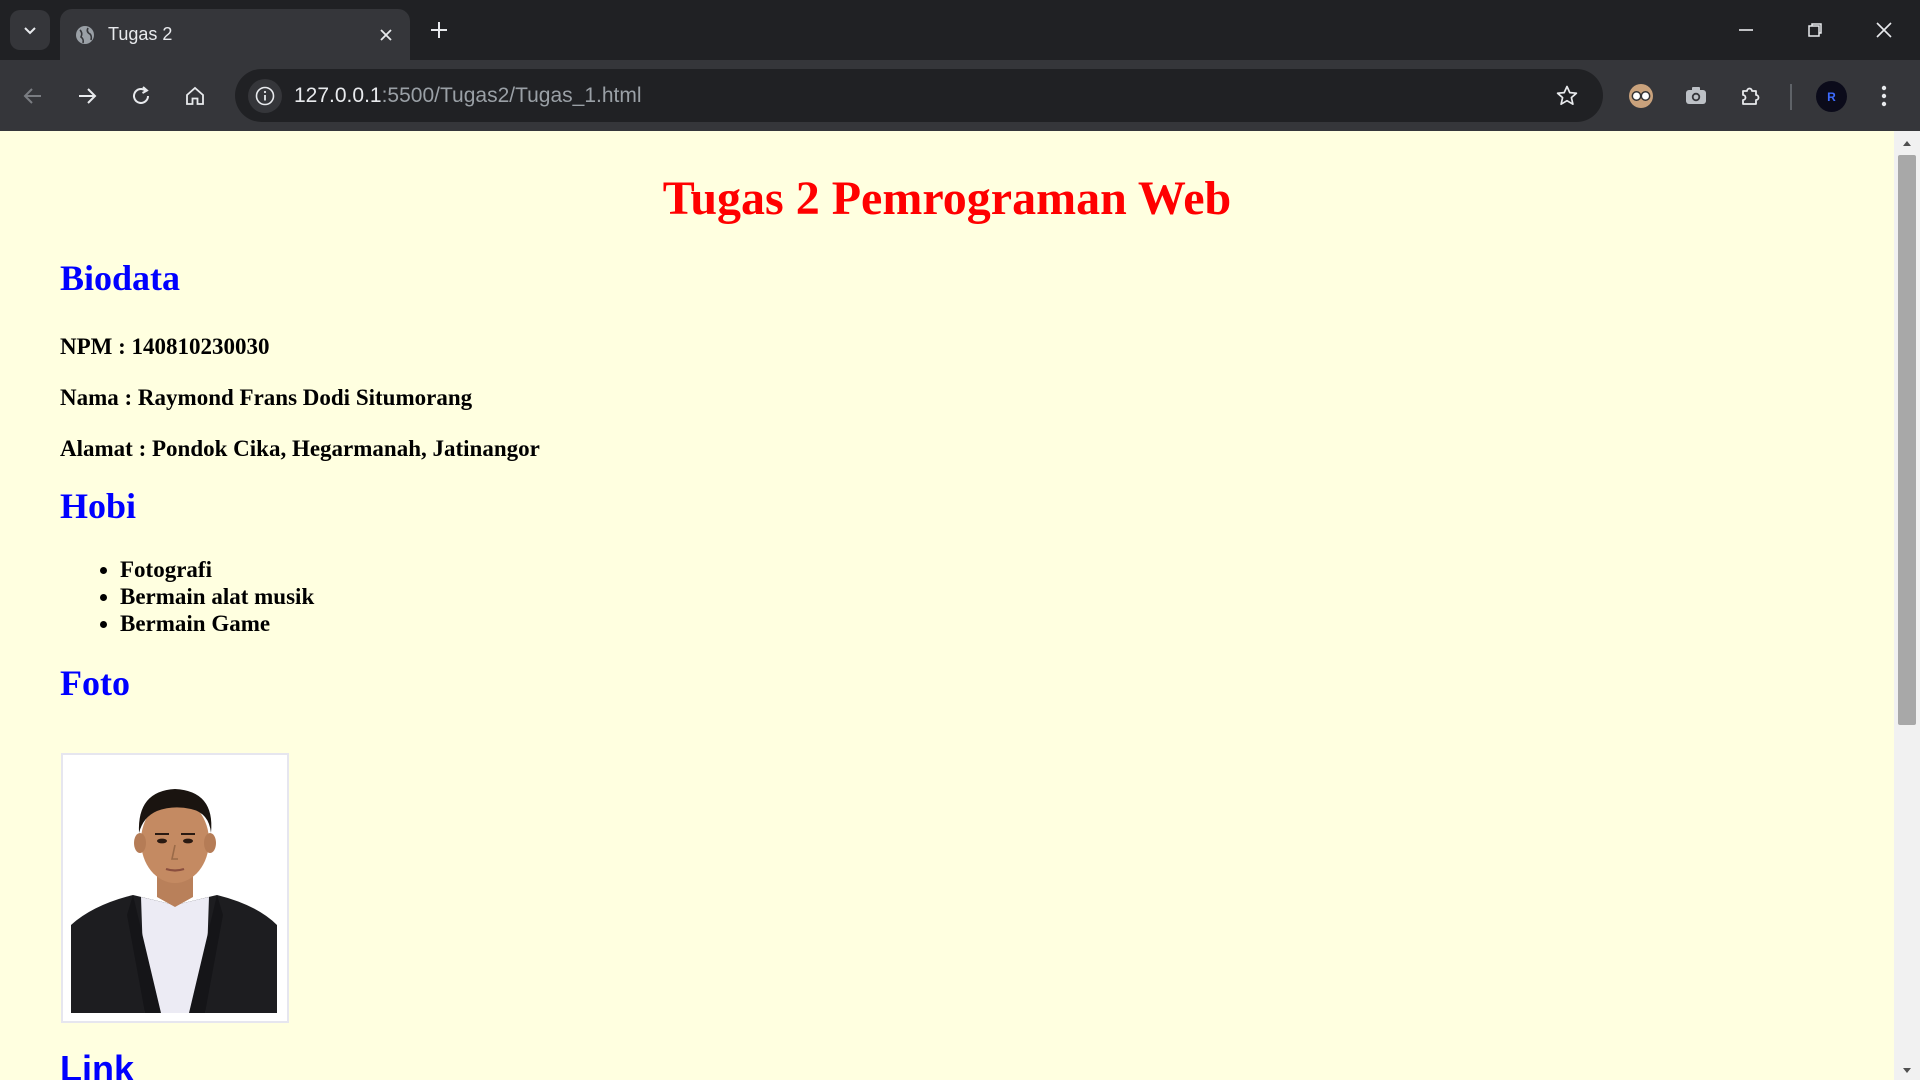 Image resolution: width=1920 pixels, height=1080 pixels. Describe the element at coordinates (1907, 1071) in the screenshot. I see `scroll-down-arrow-icon` at that location.